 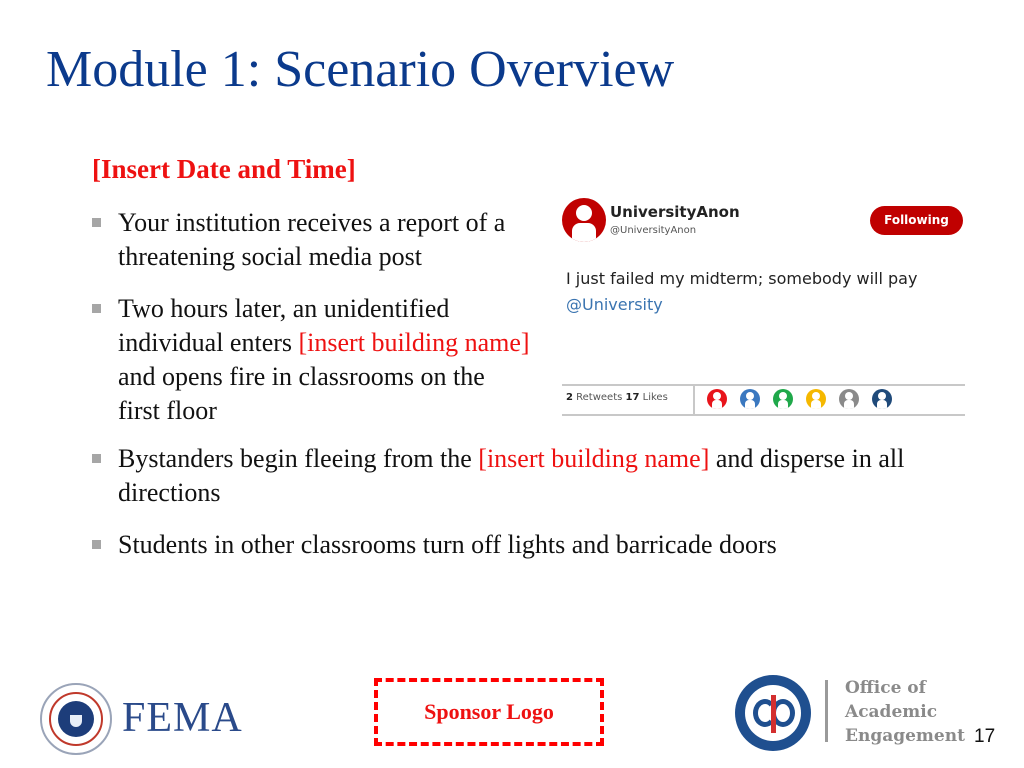 I want to click on dhs-seal-icon, so click(x=76, y=719).